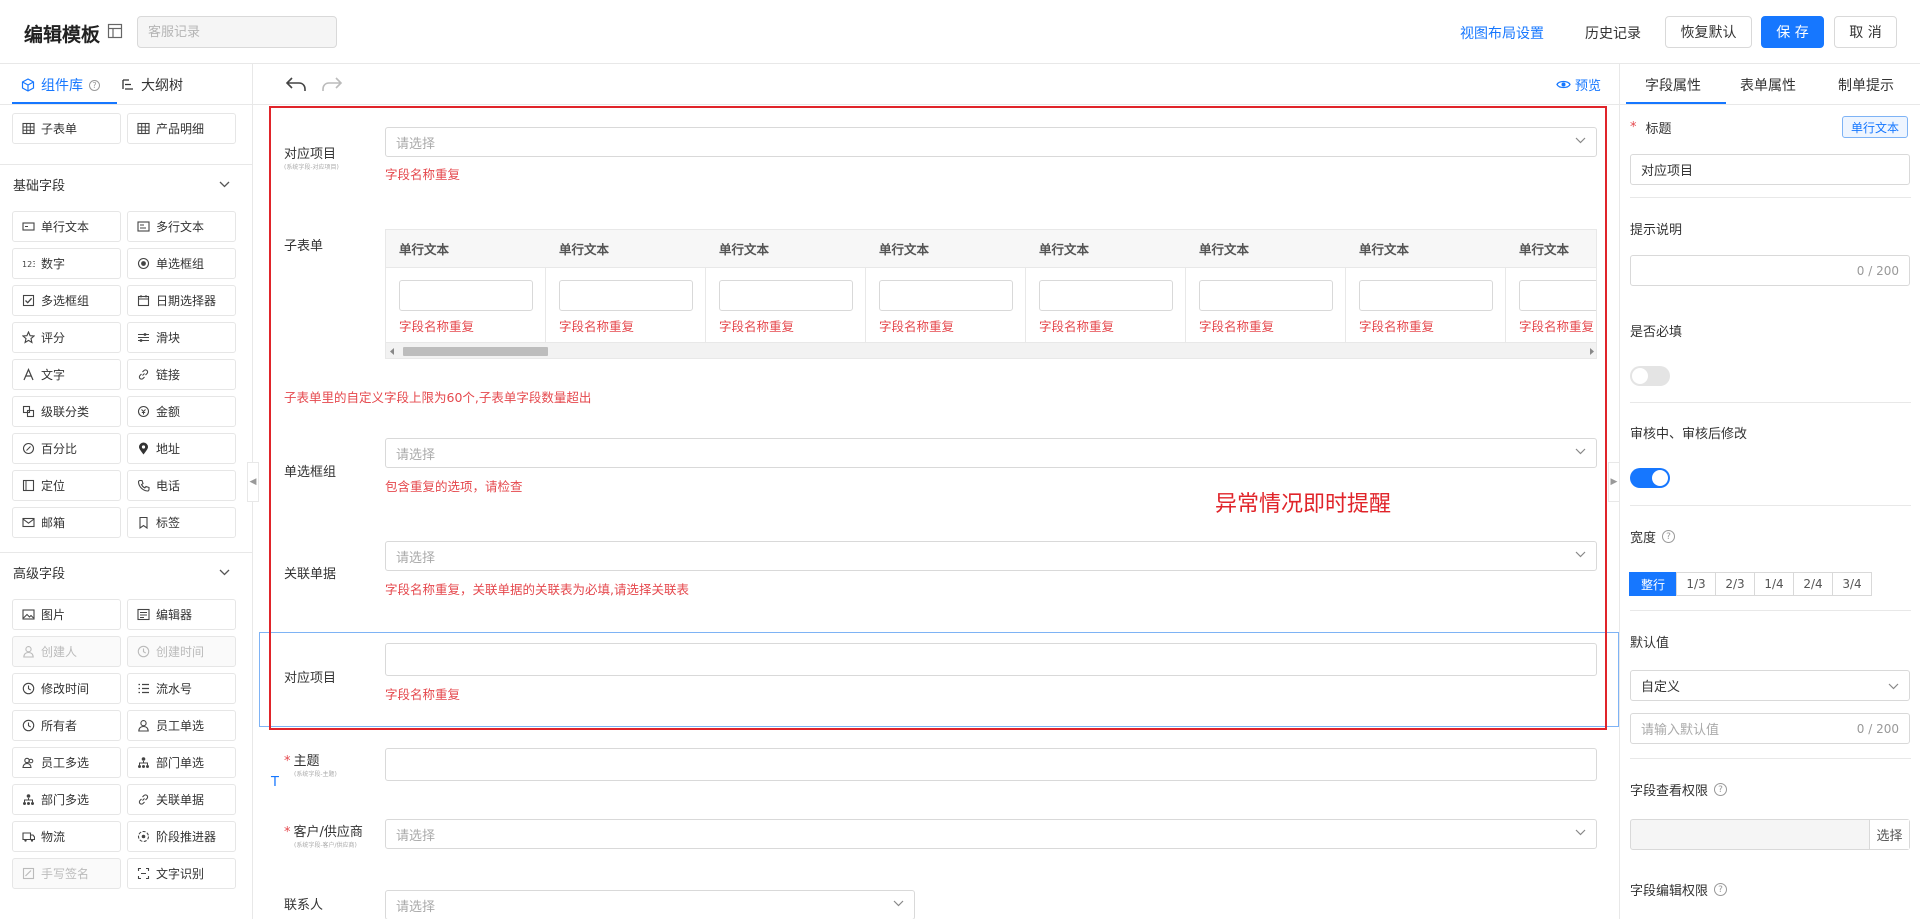 The width and height of the screenshot is (1920, 919). I want to click on active-tab-indicator, so click(1676, 103).